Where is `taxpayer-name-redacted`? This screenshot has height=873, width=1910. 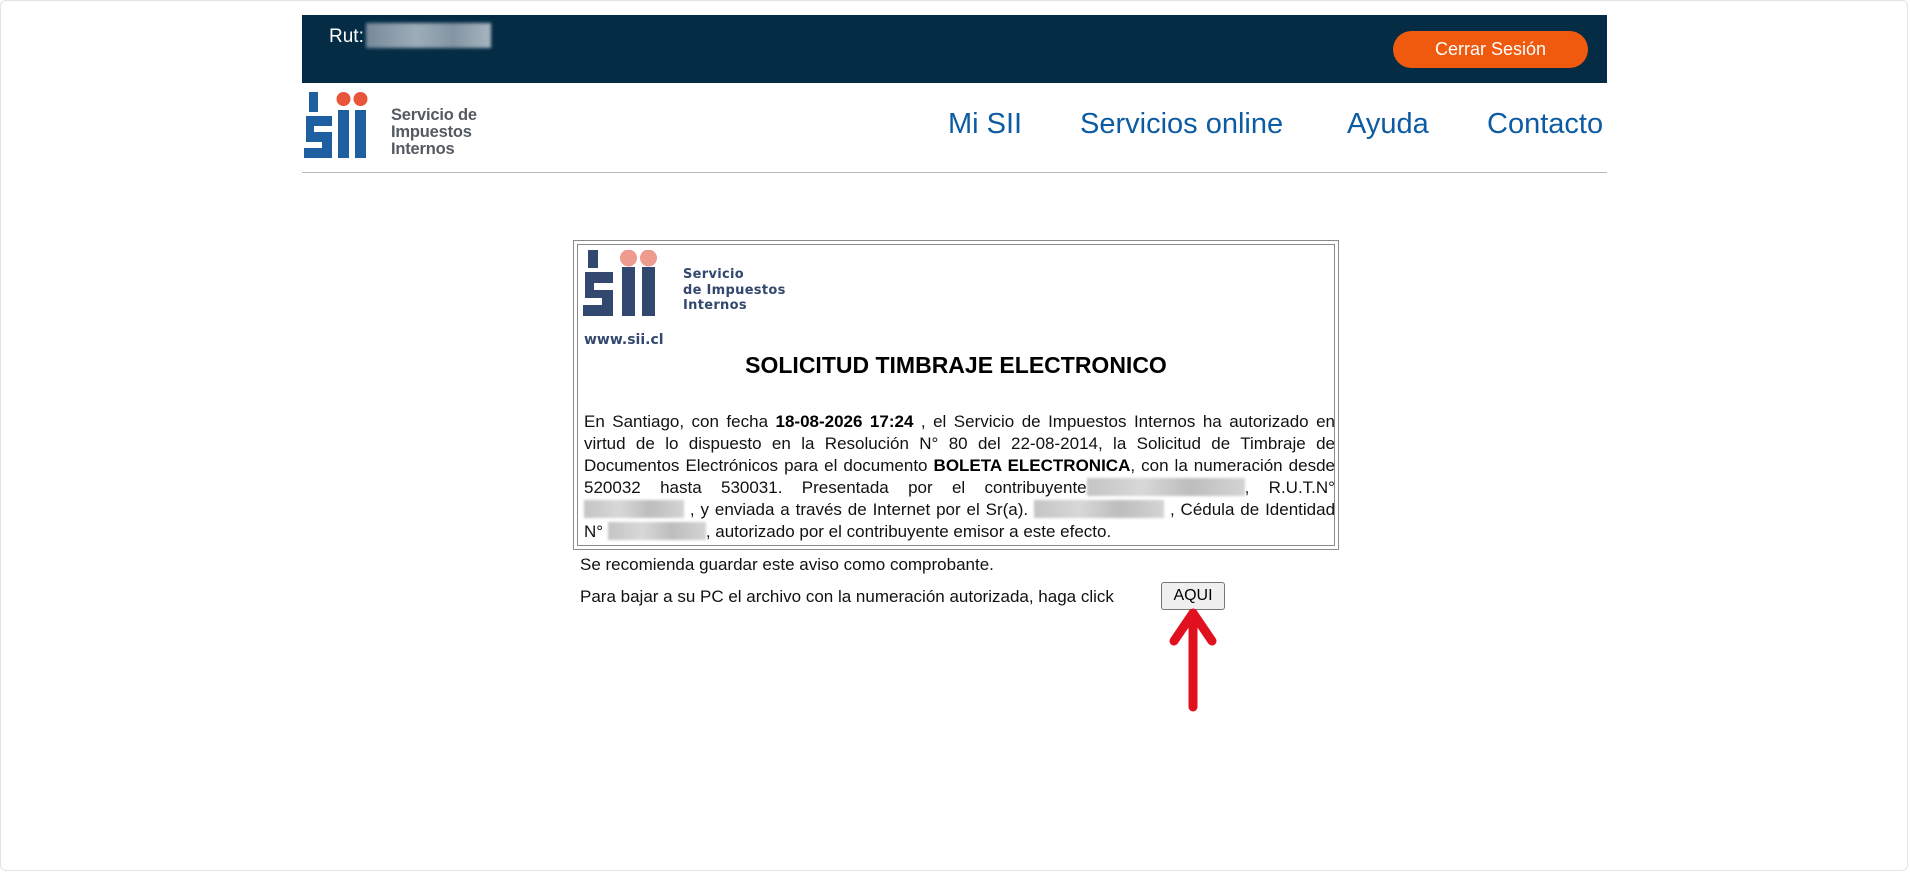 taxpayer-name-redacted is located at coordinates (1165, 486).